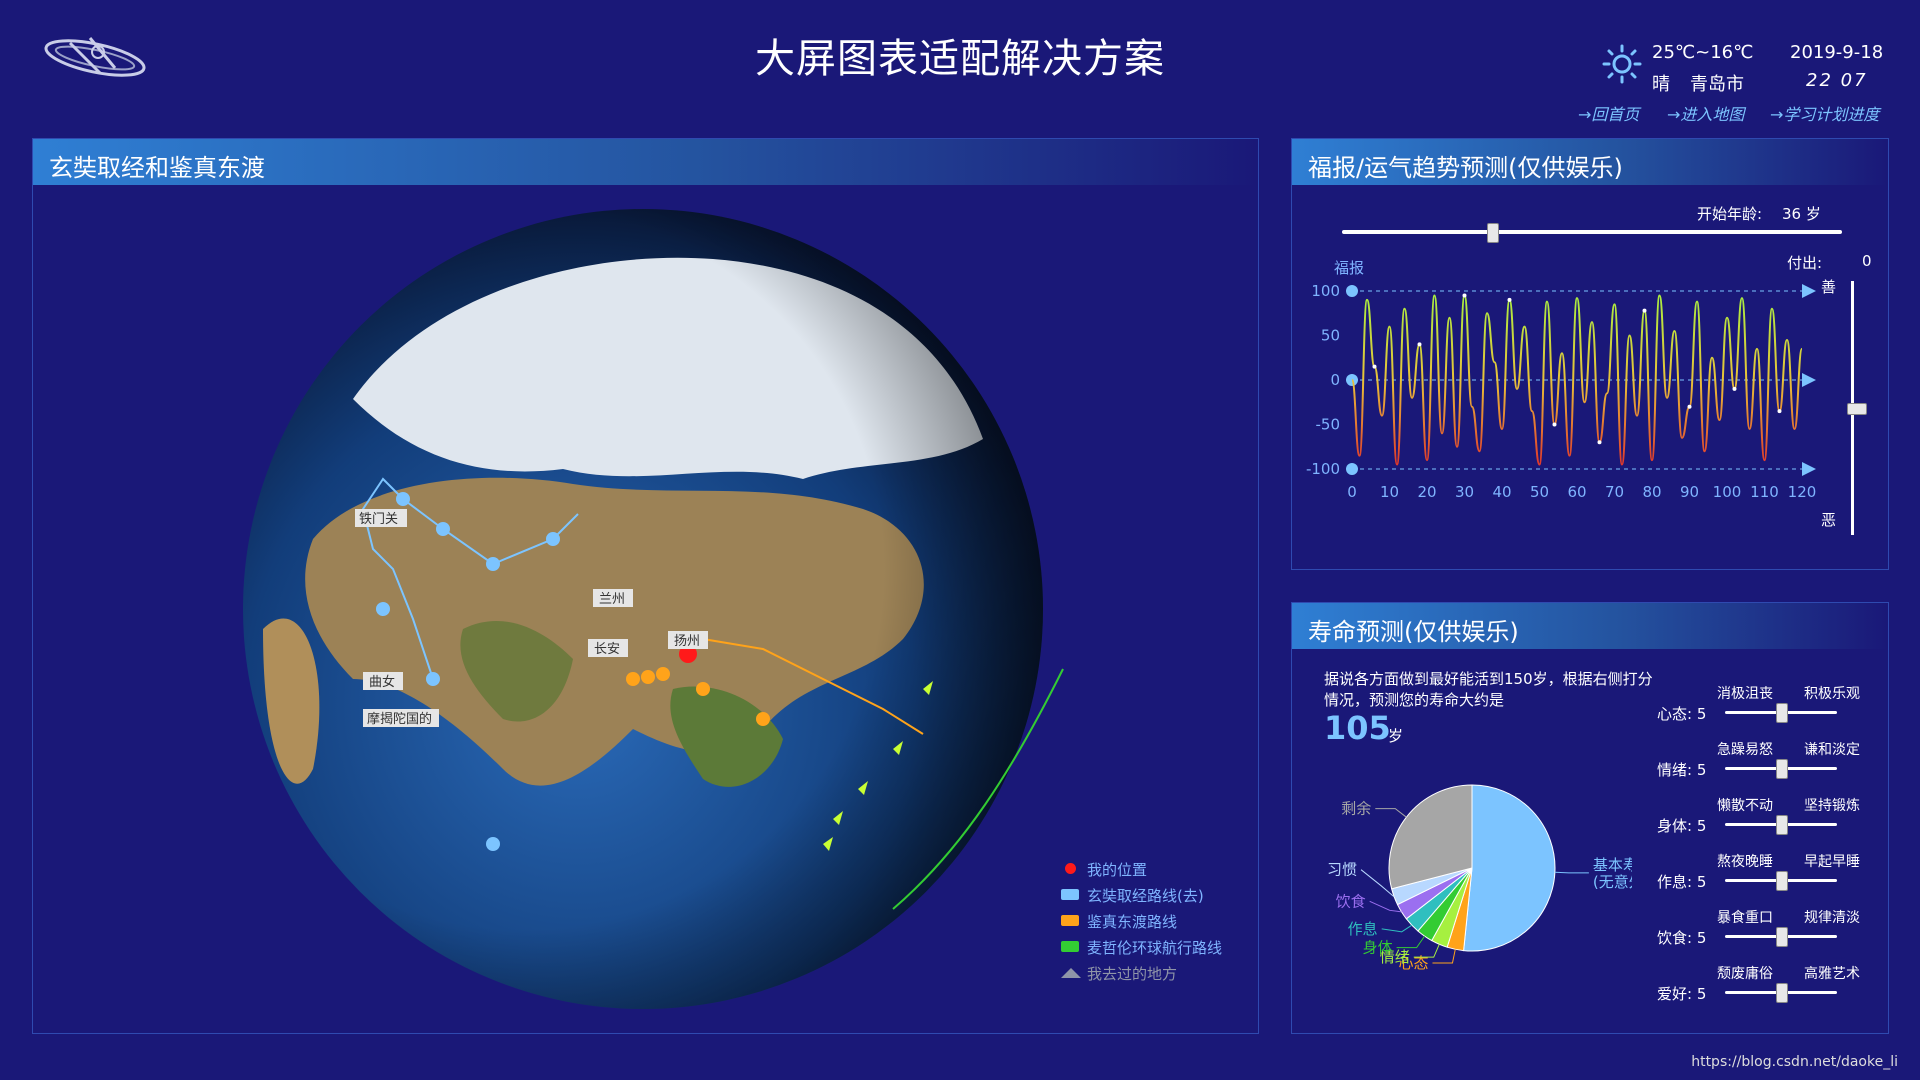 This screenshot has width=1920, height=1080. What do you see at coordinates (1330, 336) in the screenshot?
I see `y-tick-label: 50` at bounding box center [1330, 336].